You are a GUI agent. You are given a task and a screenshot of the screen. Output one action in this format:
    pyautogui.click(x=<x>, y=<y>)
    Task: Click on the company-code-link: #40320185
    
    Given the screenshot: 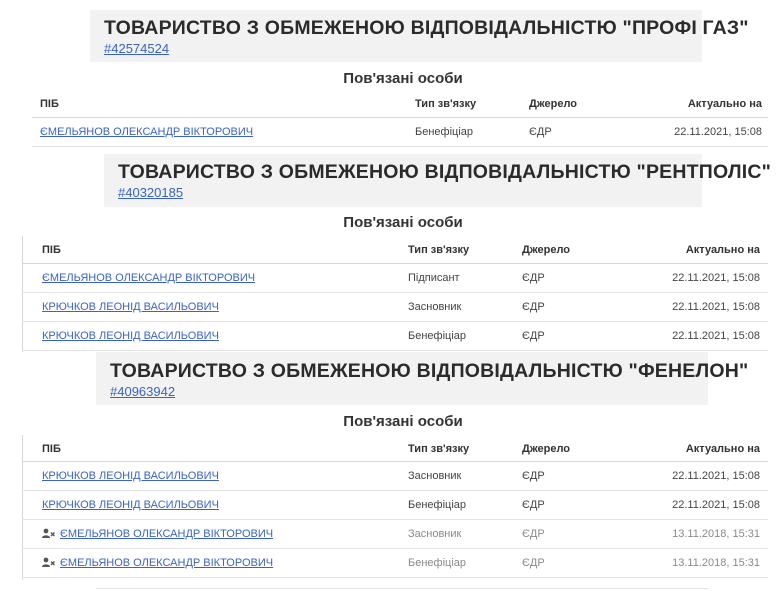 What is the action you would take?
    pyautogui.click(x=150, y=193)
    